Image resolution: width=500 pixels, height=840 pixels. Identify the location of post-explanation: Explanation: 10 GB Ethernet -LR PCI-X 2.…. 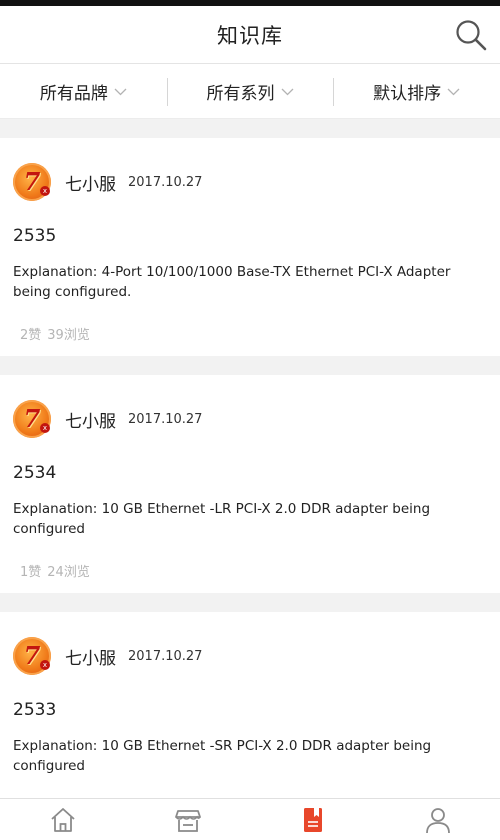
(222, 519).